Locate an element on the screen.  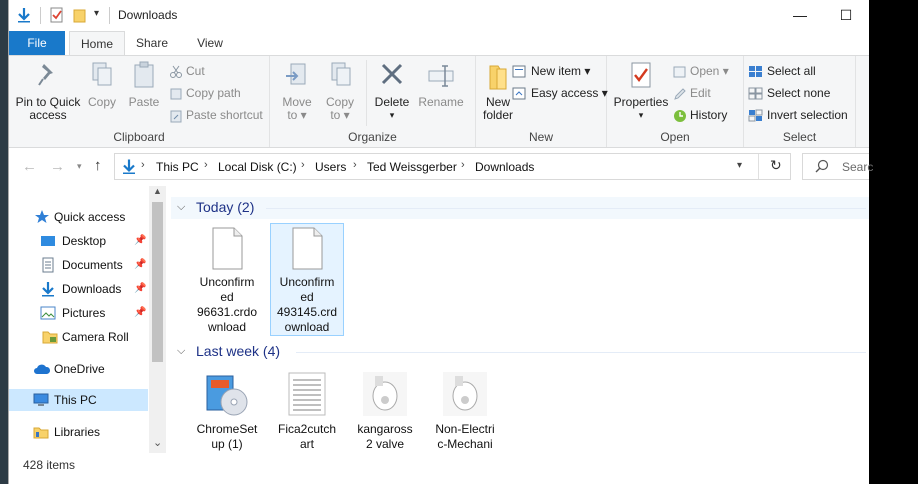
select-none-icon is located at coordinates (755, 93).